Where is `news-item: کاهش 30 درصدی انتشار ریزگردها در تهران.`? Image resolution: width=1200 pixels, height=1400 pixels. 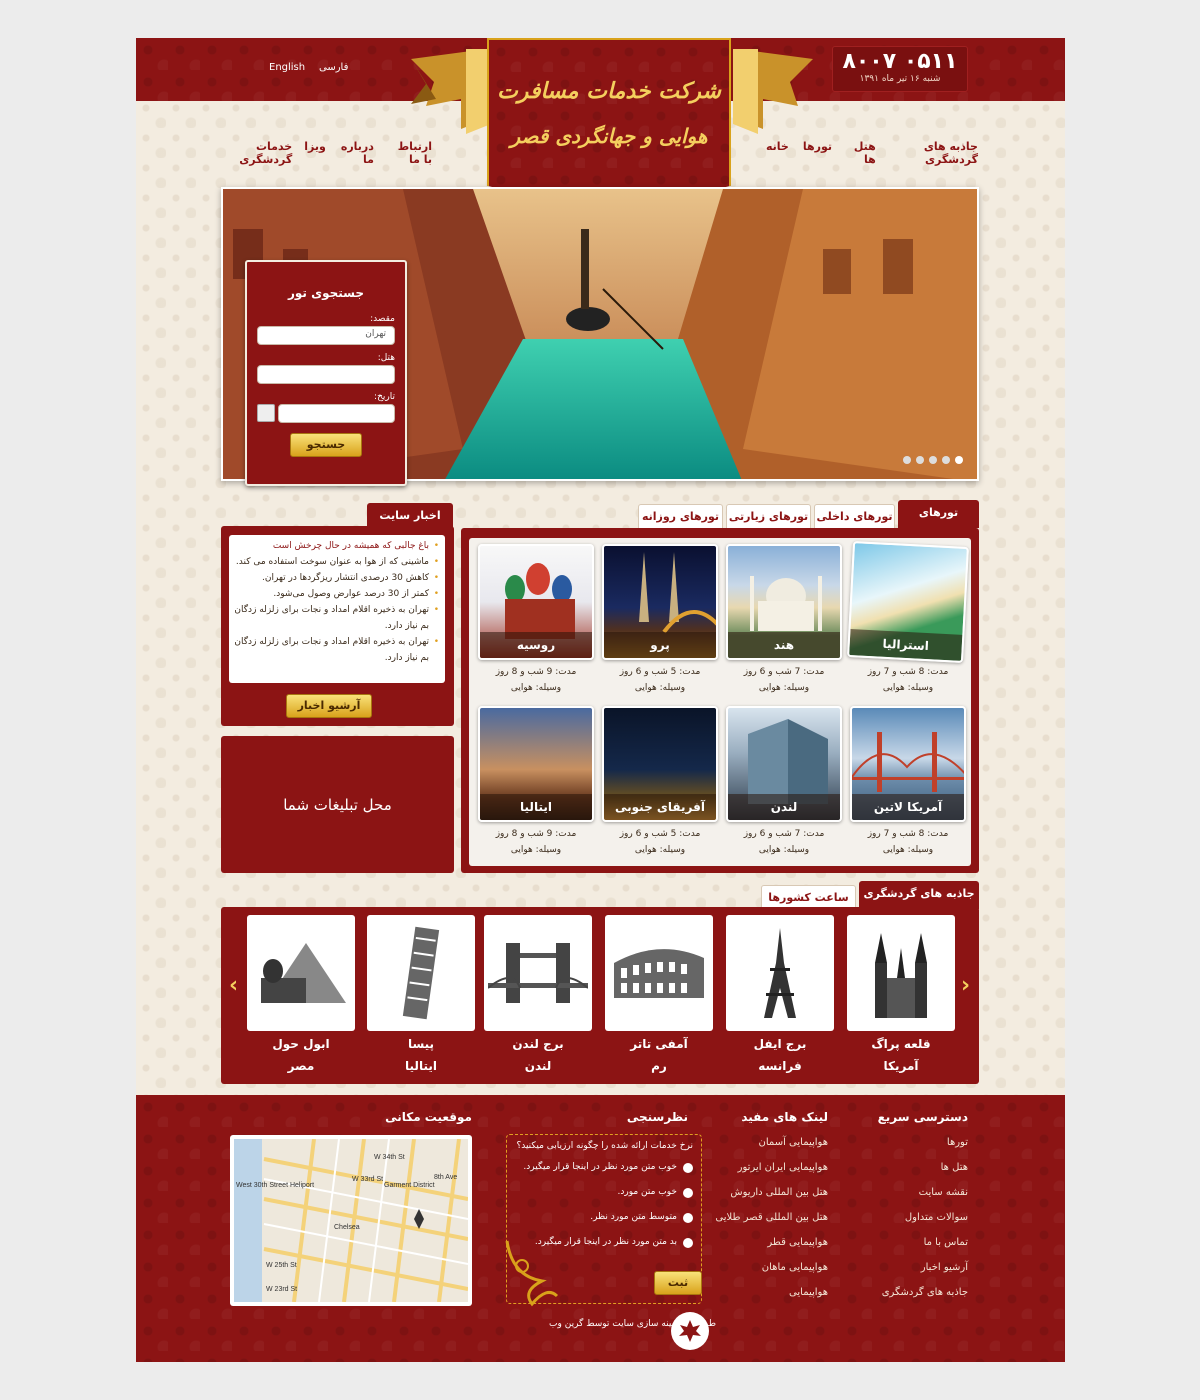 news-item: کاهش 30 درصدی انتشار ریزگردها در تهران. is located at coordinates (337, 578).